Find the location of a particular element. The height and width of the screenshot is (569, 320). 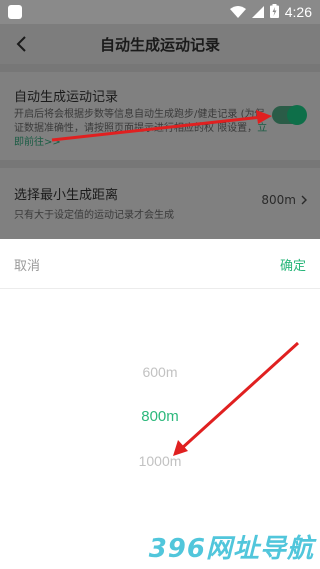

clock: 4:26 is located at coordinates (298, 12).